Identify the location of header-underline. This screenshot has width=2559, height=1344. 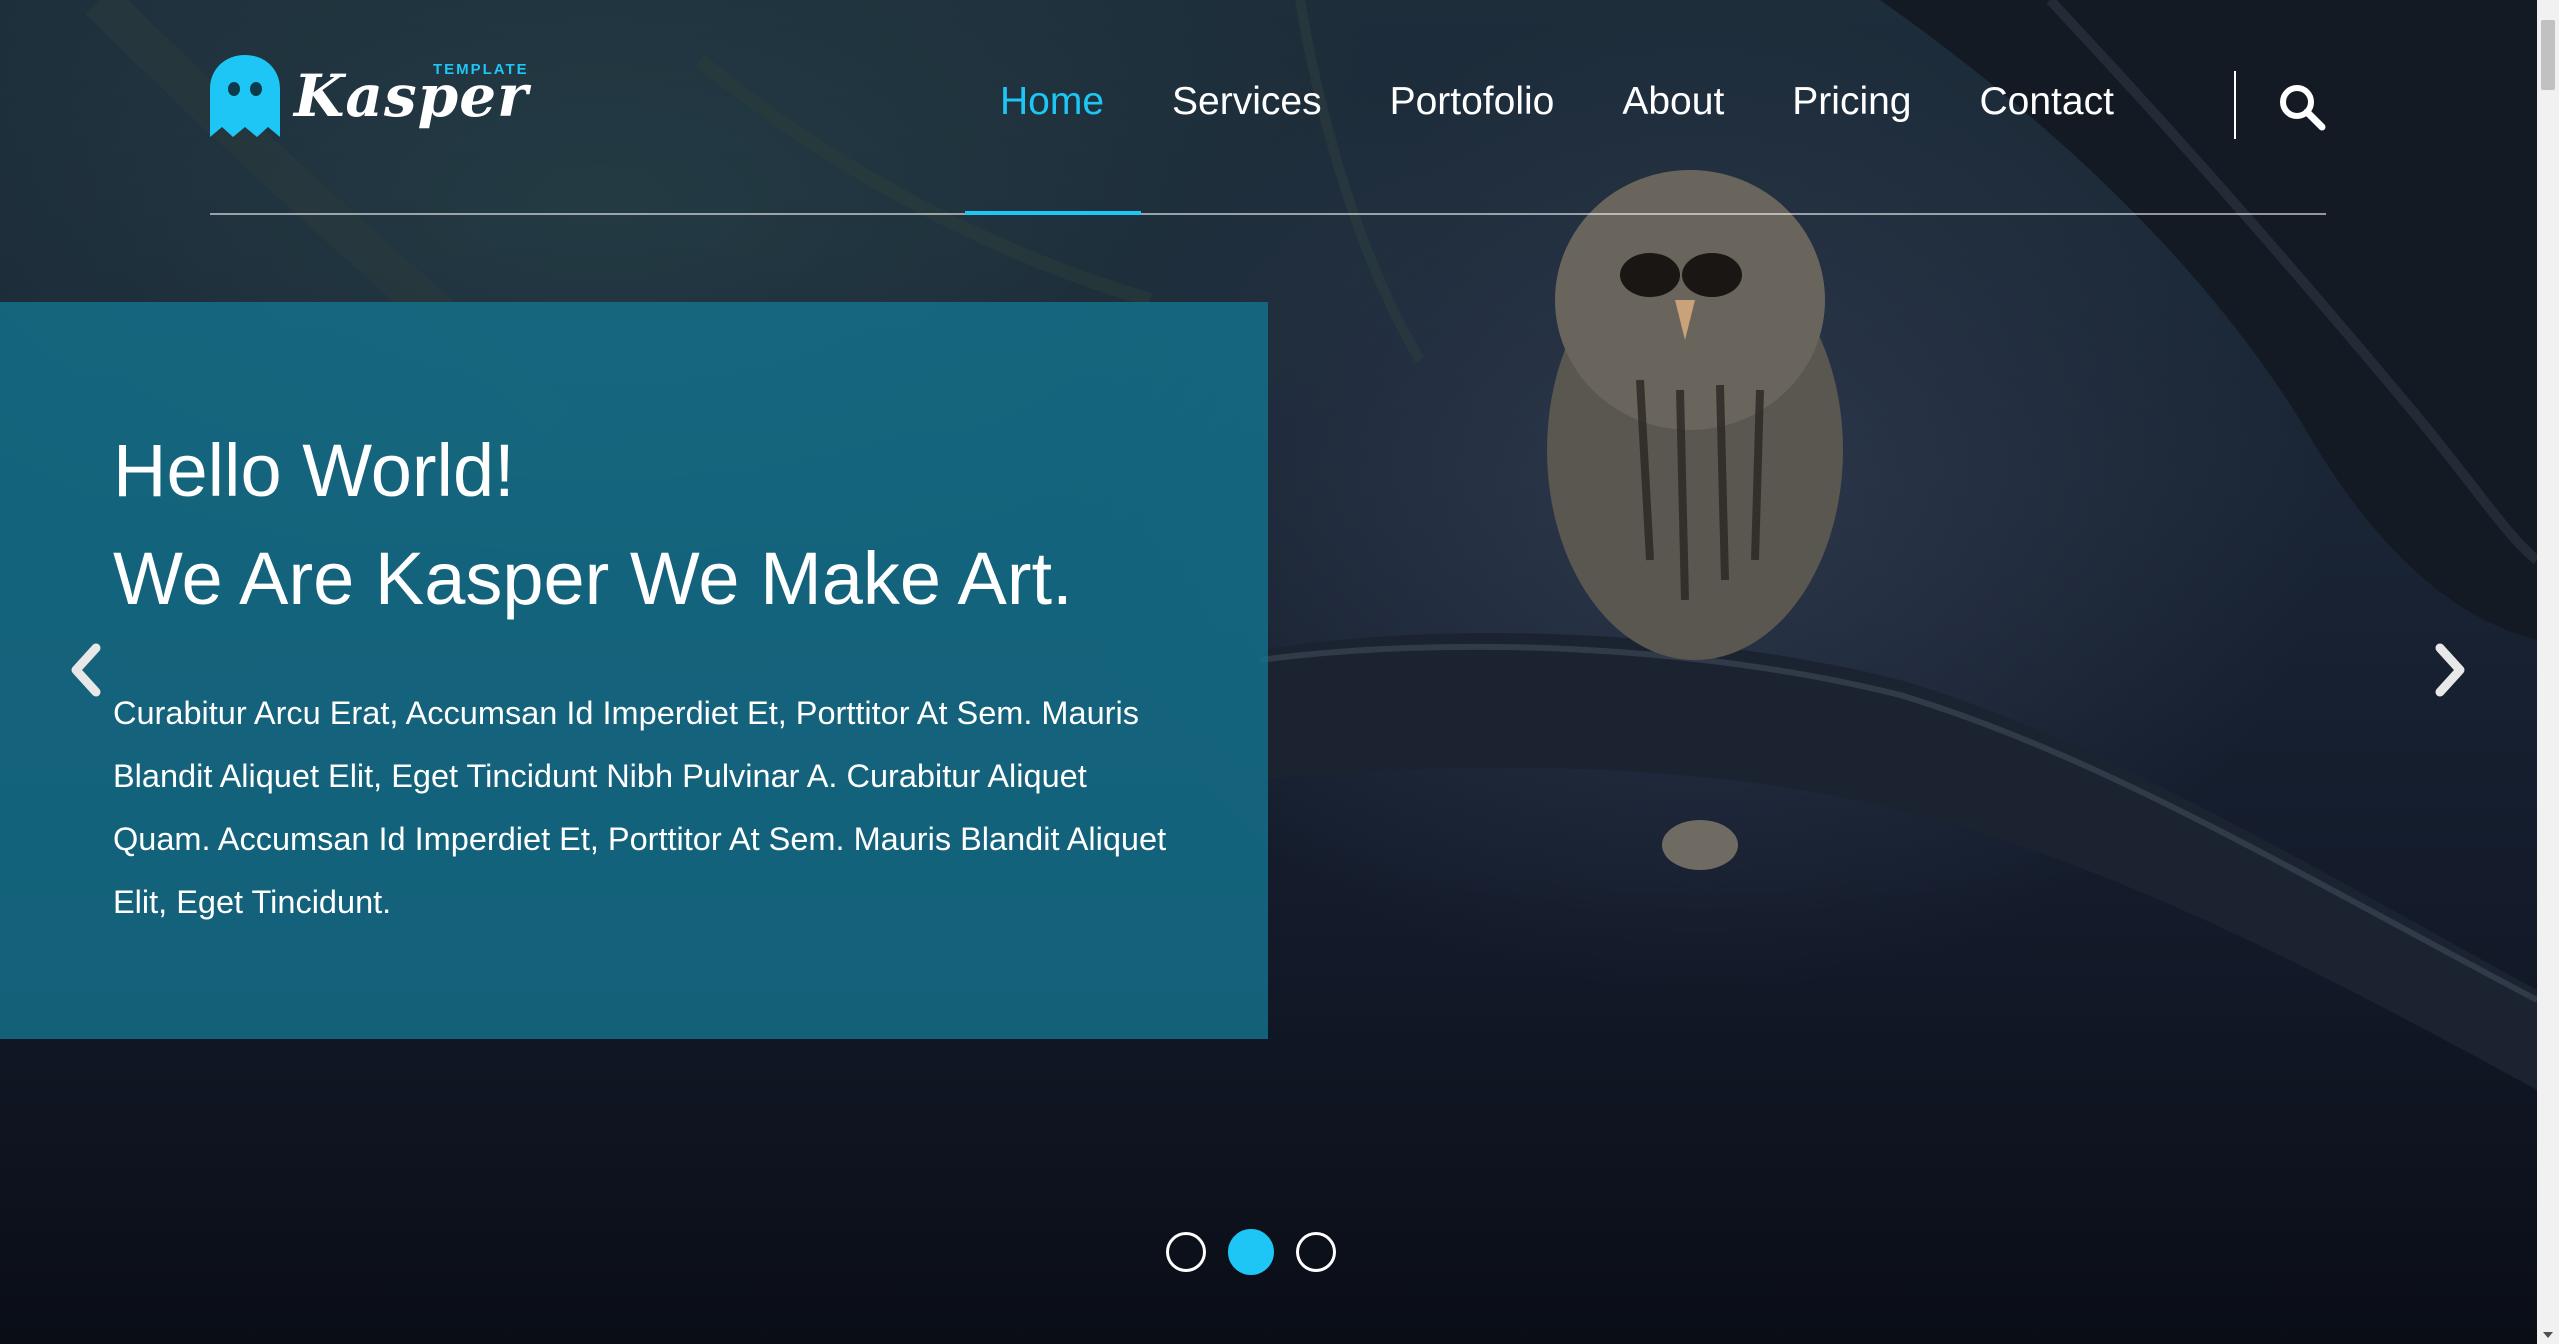
(1268, 214).